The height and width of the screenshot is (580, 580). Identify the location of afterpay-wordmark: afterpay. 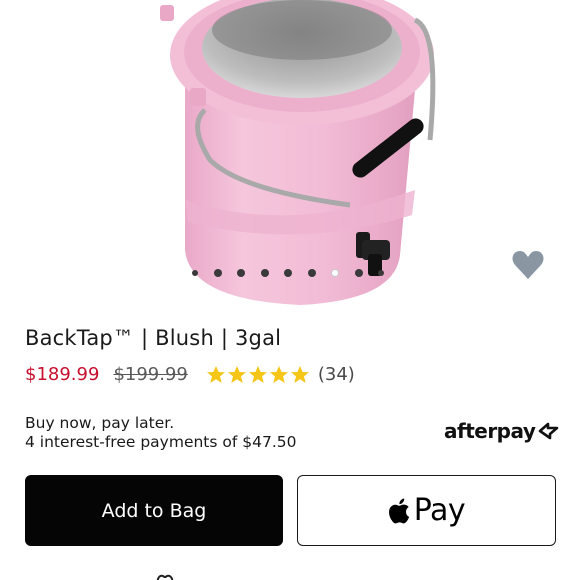
(490, 431).